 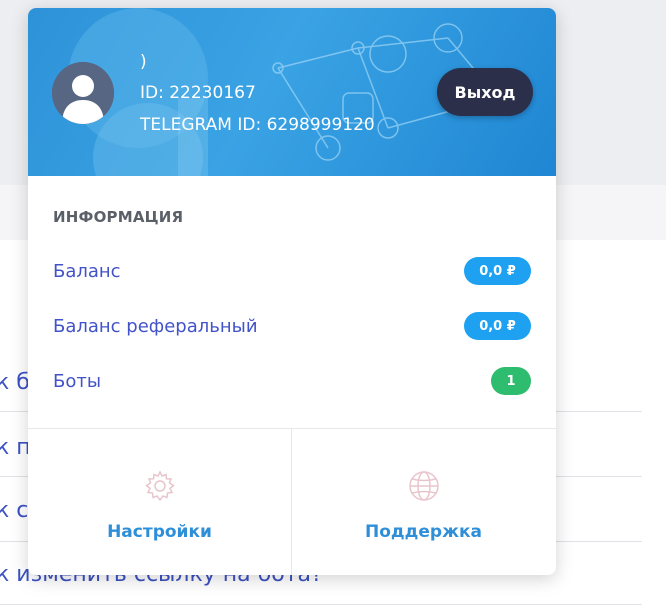 I want to click on user-id: ID: 22230167, so click(x=198, y=93).